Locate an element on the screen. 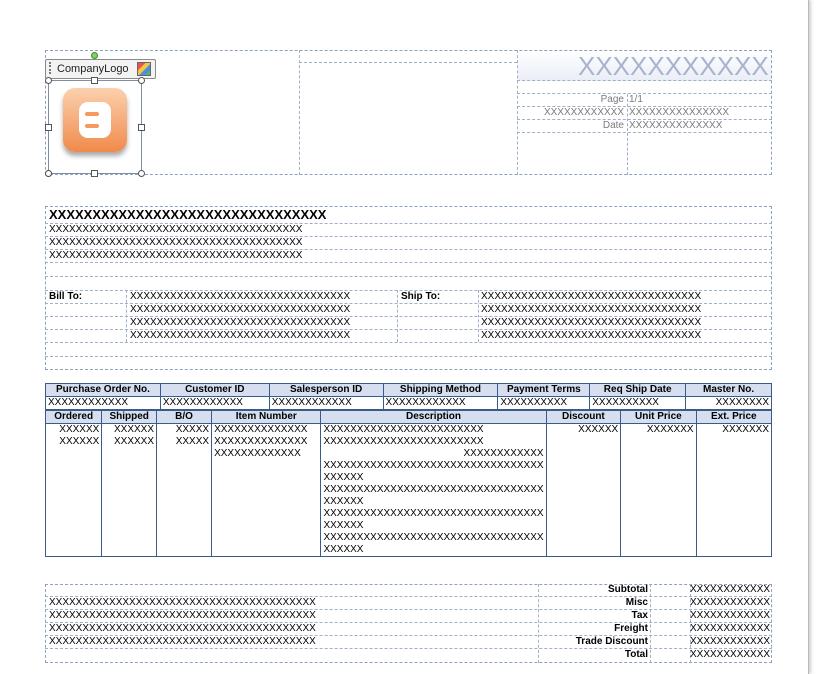 The width and height of the screenshot is (821, 674). payment-terms-header: Payment Terms is located at coordinates (544, 390).